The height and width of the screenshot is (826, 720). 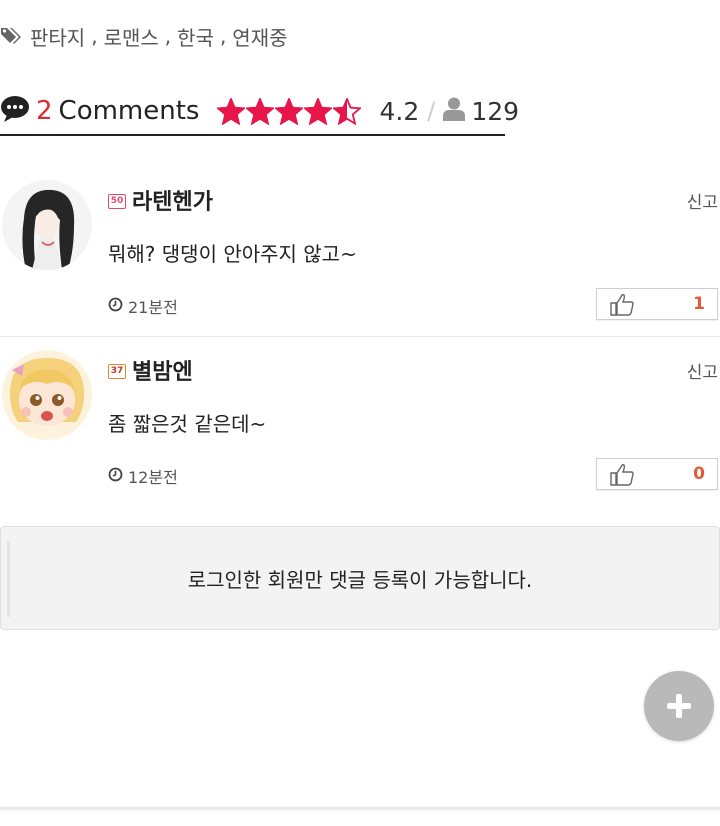 I want to click on comments-label: Comments, so click(x=129, y=111).